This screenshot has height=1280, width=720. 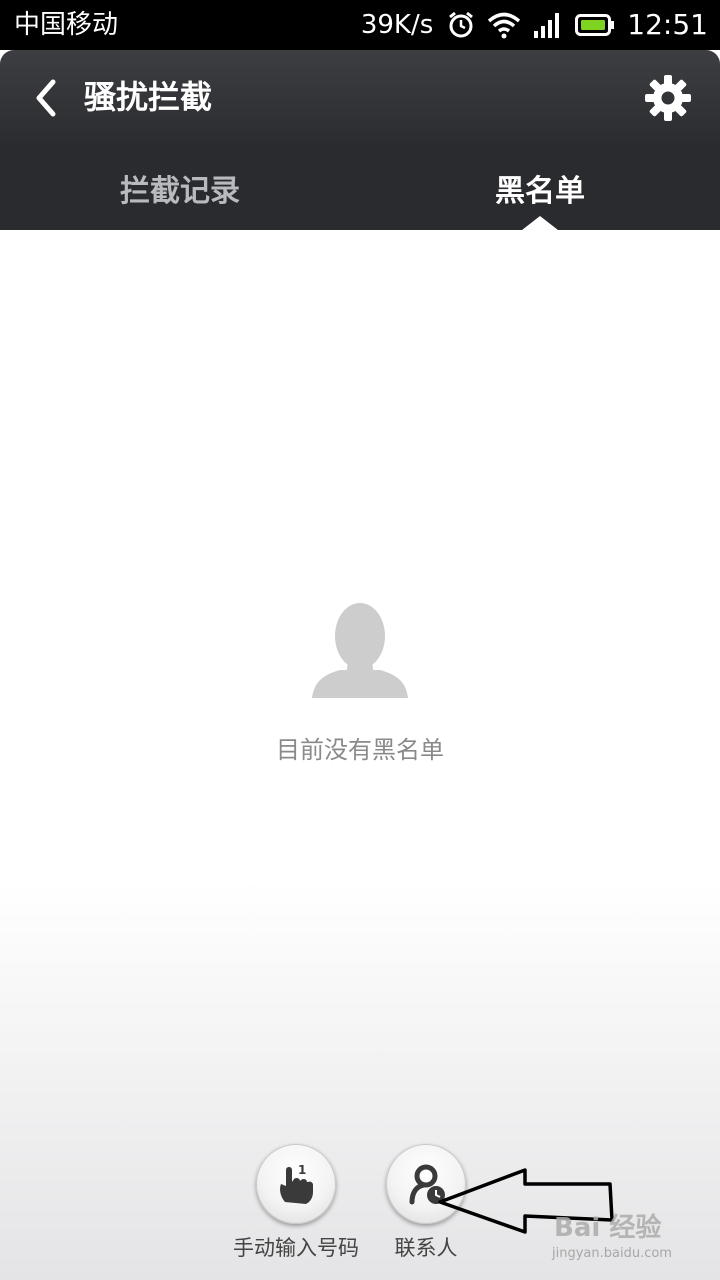 What do you see at coordinates (296, 1248) in the screenshot?
I see `manual-input-label: 手动输入号码` at bounding box center [296, 1248].